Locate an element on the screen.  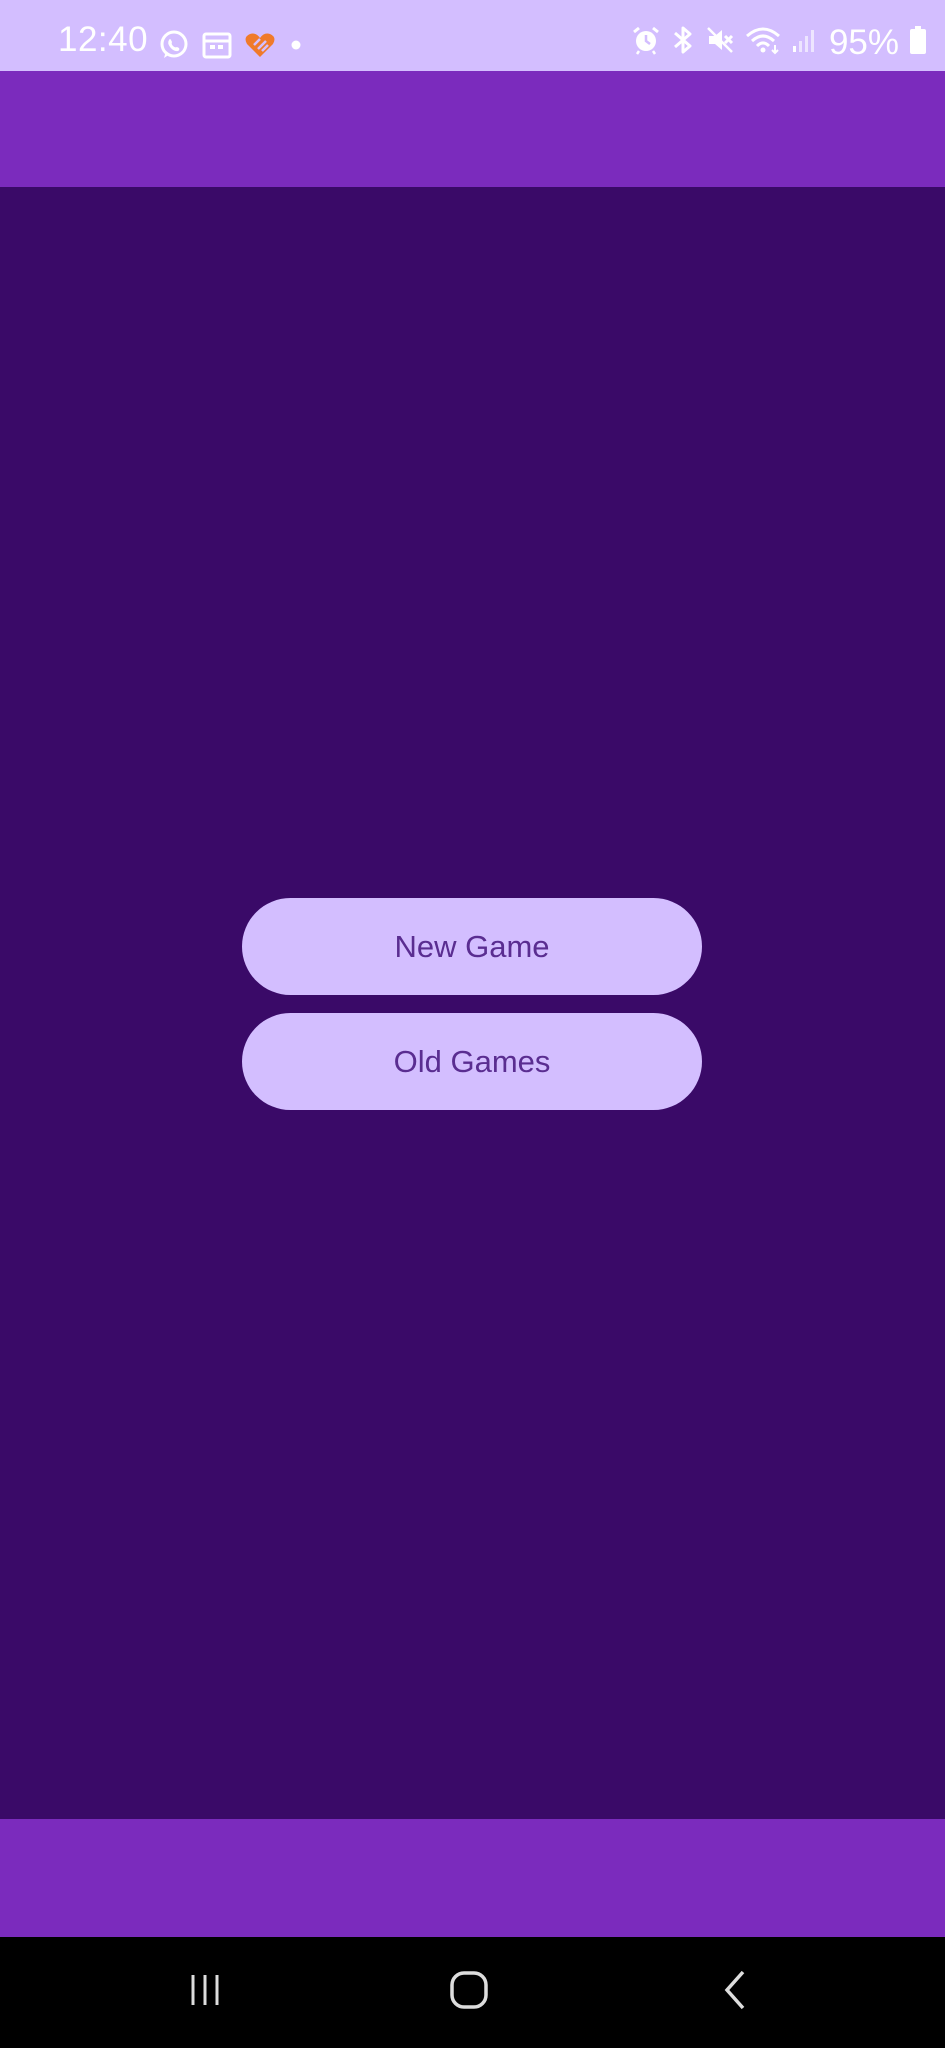
mute-icon is located at coordinates (720, 42).